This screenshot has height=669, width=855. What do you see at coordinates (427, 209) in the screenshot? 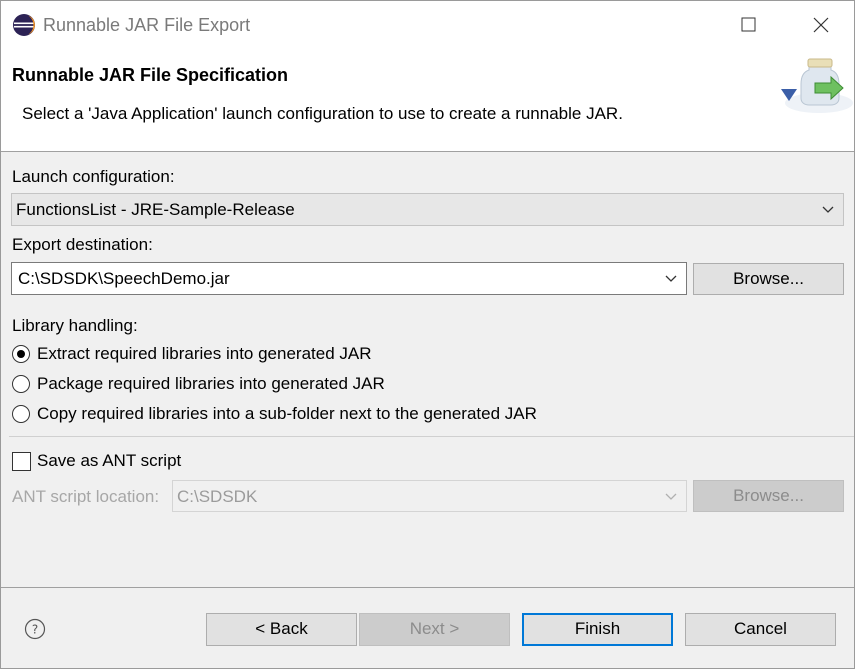
I see `launch-config-select: FunctionsList - JRE-Sample-Release` at bounding box center [427, 209].